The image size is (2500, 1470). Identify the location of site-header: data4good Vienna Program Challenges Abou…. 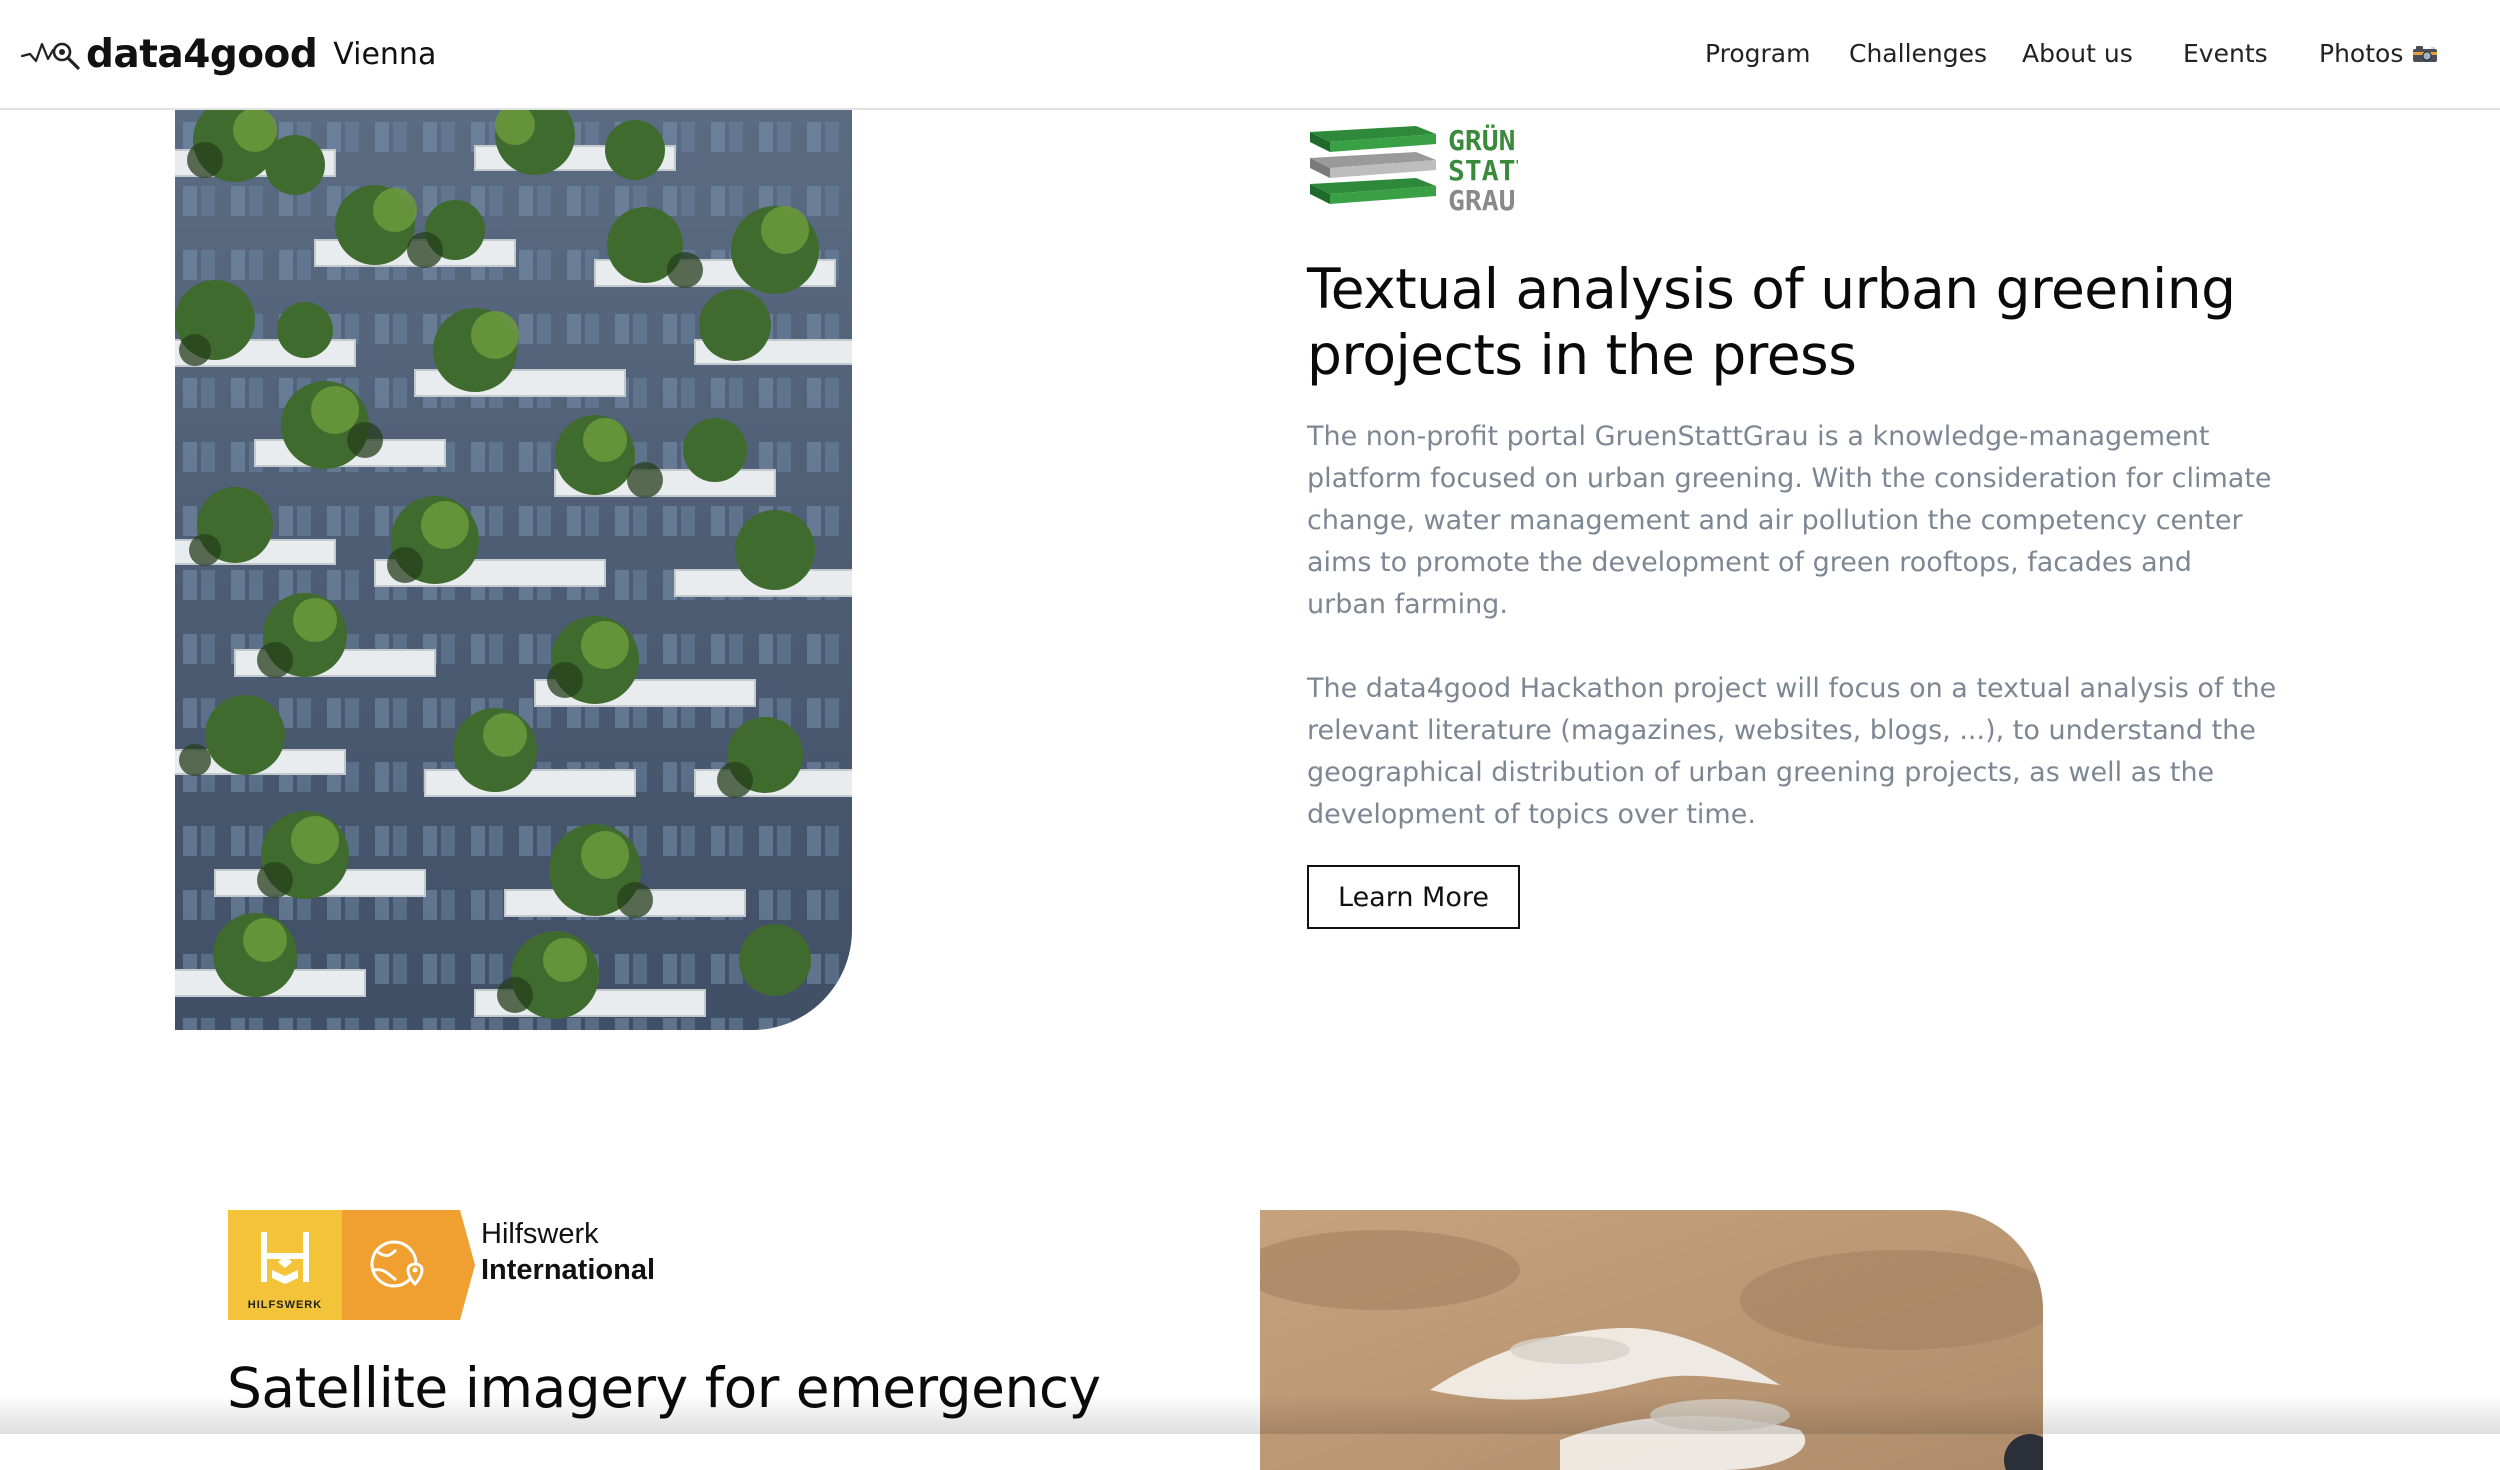
(1250, 55).